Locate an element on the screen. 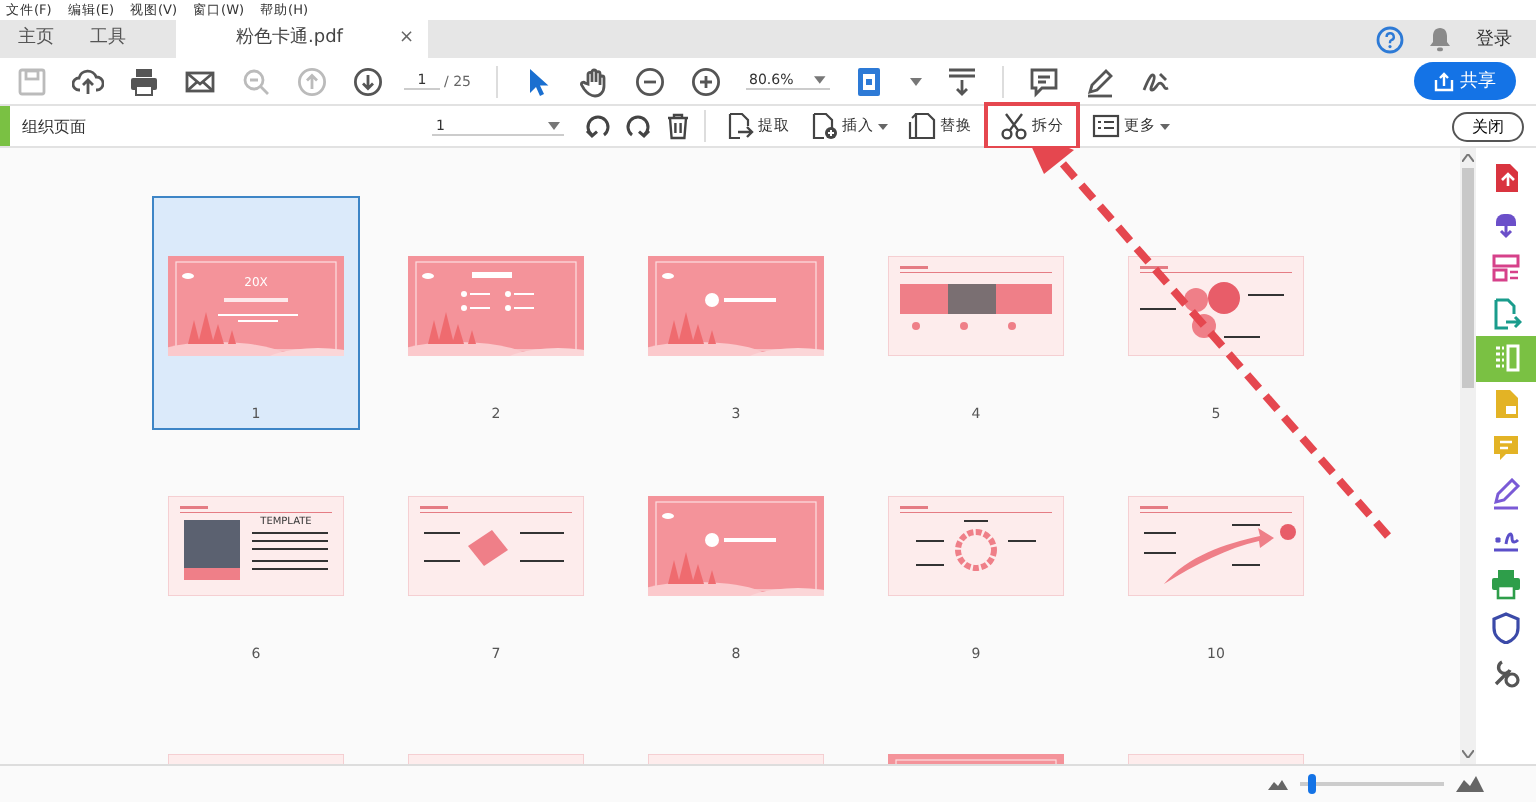 Image resolution: width=1536 pixels, height=802 pixels. list-icon is located at coordinates (1106, 126).